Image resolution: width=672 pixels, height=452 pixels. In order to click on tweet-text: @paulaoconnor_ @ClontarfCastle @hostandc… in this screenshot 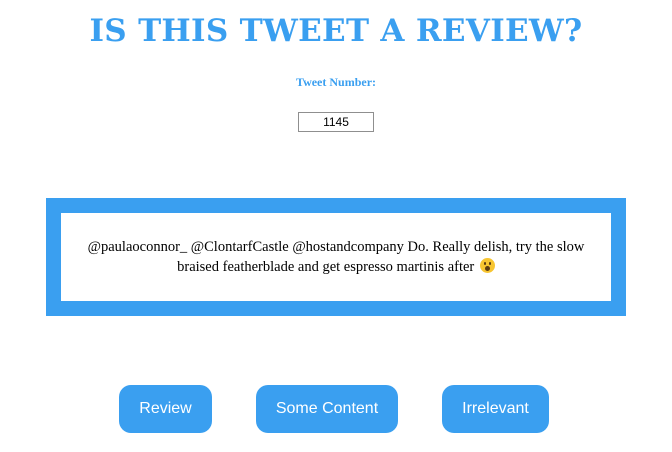, I will do `click(336, 257)`.